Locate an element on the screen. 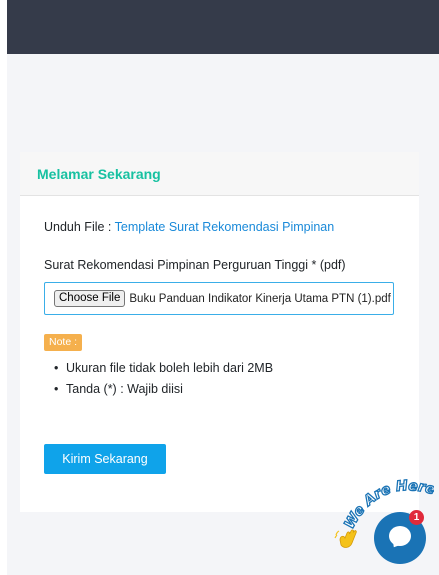 This screenshot has height=575, width=439. template-download-link: Template Surat Rekomendasi Pimpinan is located at coordinates (225, 227).